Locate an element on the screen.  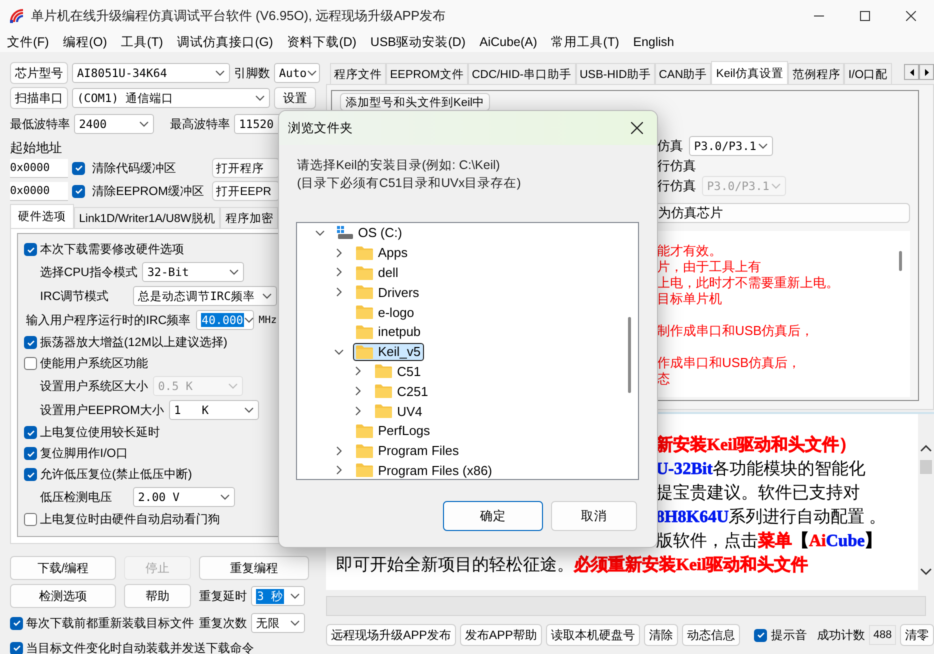
pin-dropdown: P3.0/P3.1 is located at coordinates (731, 146).